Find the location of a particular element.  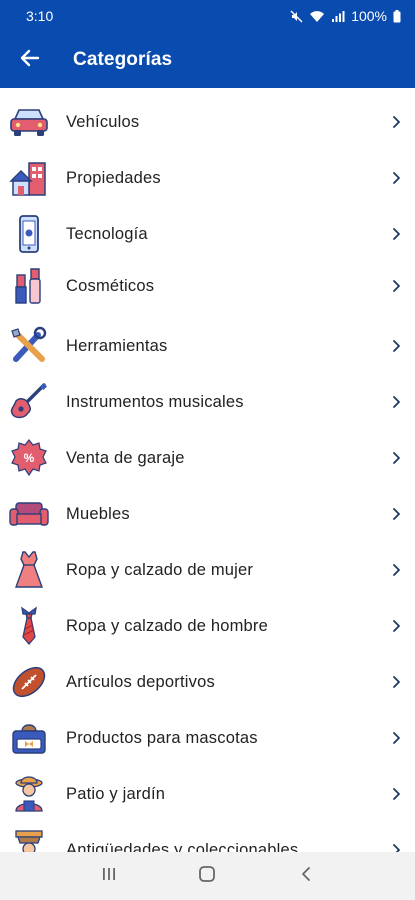

status-icons: 100% is located at coordinates (345, 16).